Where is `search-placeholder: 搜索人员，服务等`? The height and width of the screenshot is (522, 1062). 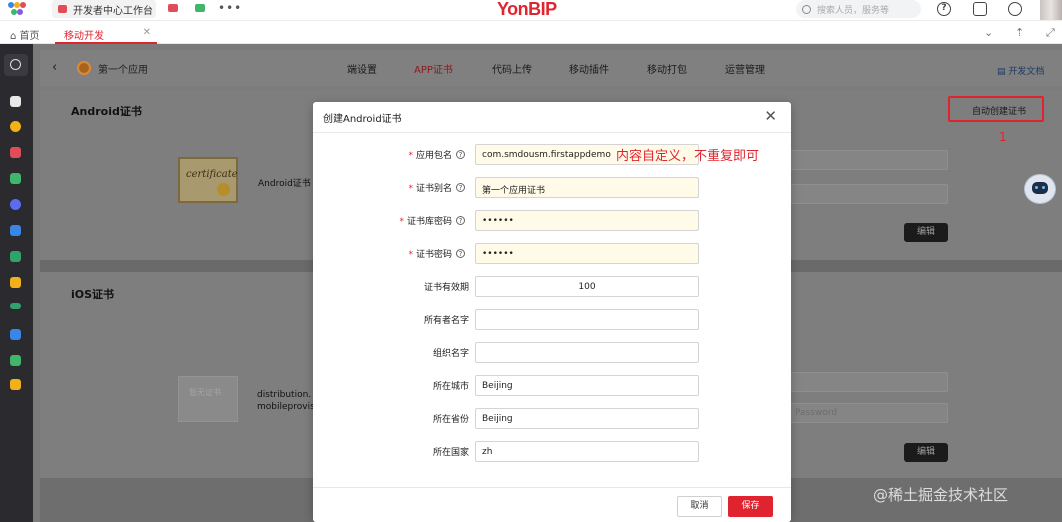
search-placeholder: 搜索人员，服务等 is located at coordinates (853, 10).